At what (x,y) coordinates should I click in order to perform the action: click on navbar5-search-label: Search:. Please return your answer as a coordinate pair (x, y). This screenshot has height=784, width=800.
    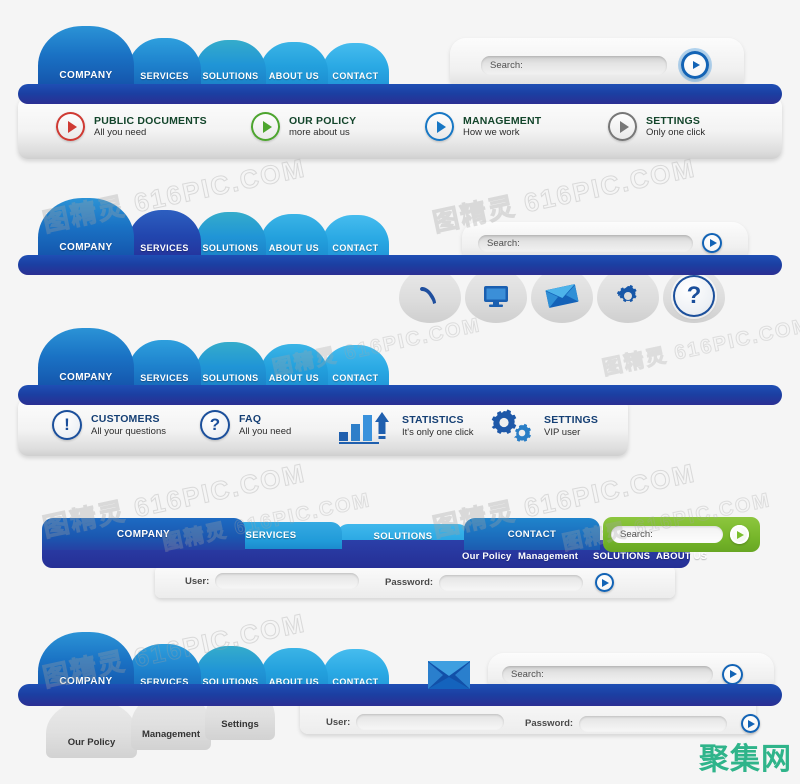
    Looking at the image, I should click on (527, 674).